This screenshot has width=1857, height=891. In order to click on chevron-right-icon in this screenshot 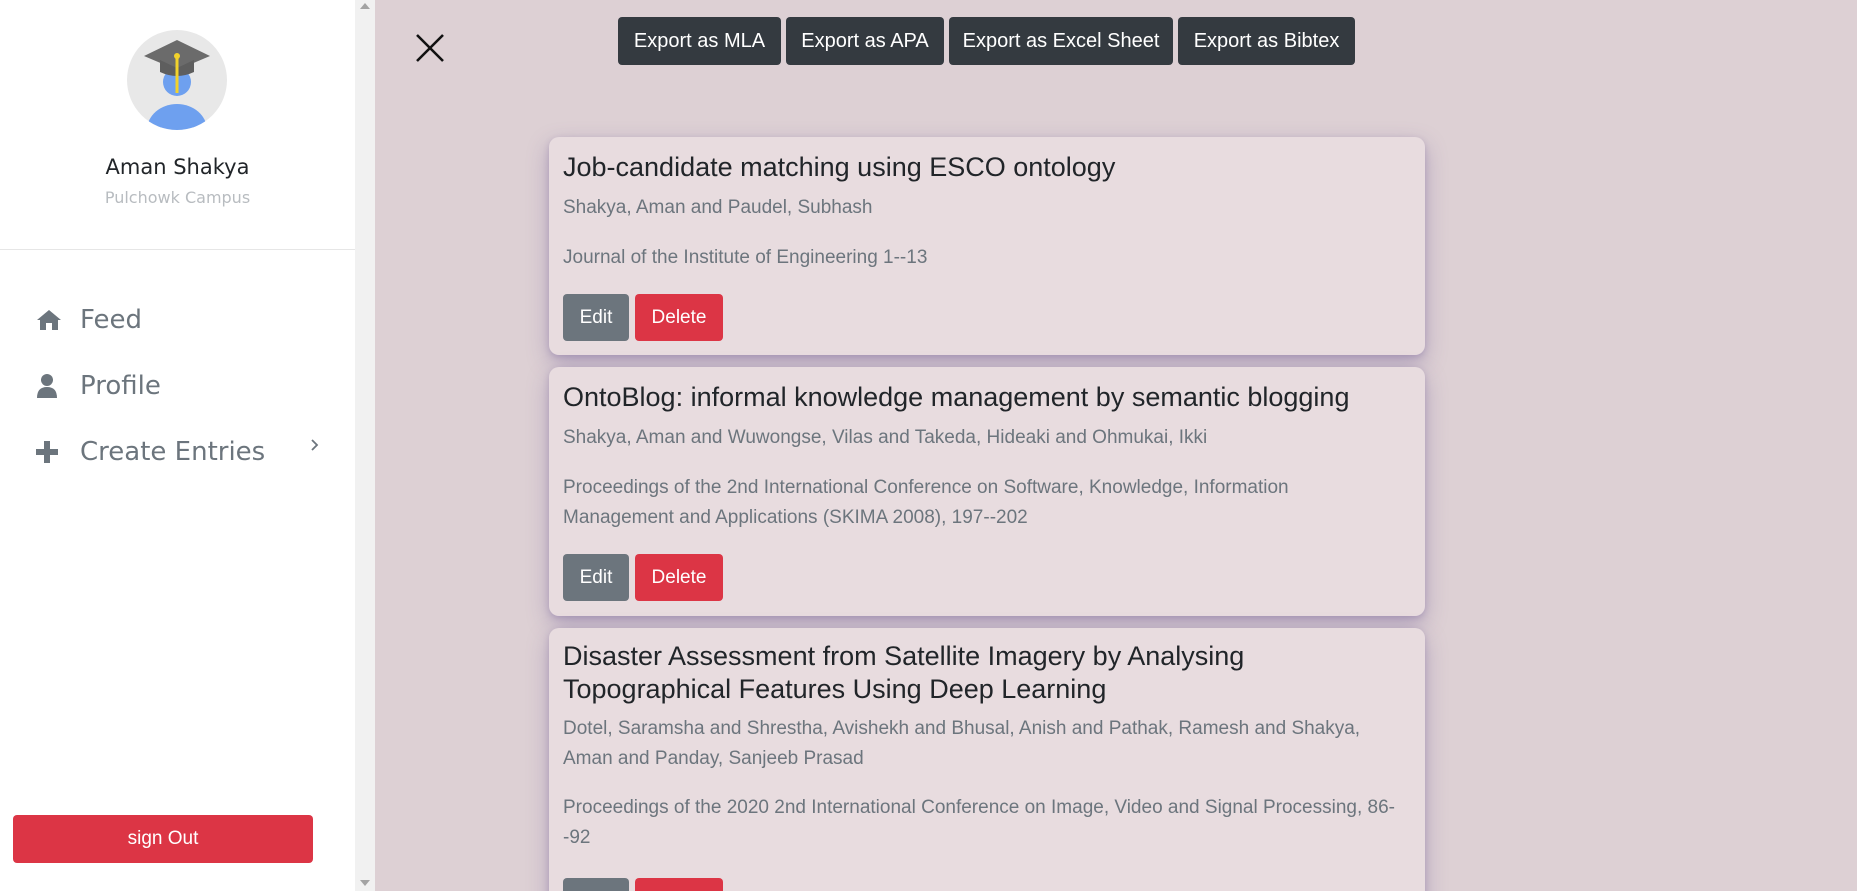, I will do `click(315, 445)`.